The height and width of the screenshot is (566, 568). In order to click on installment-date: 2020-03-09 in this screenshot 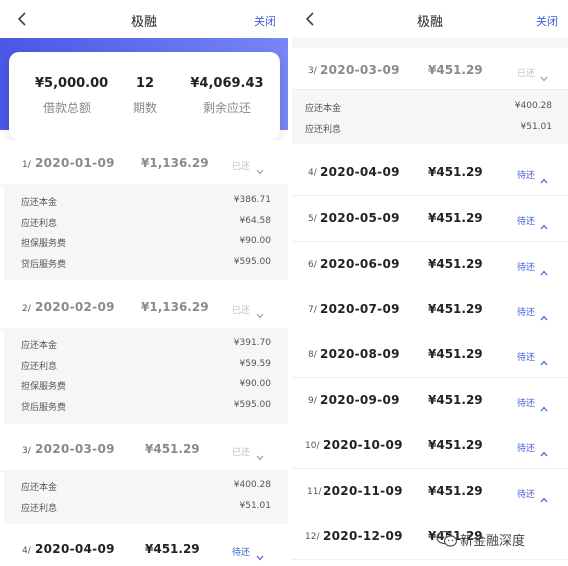, I will do `click(360, 70)`.